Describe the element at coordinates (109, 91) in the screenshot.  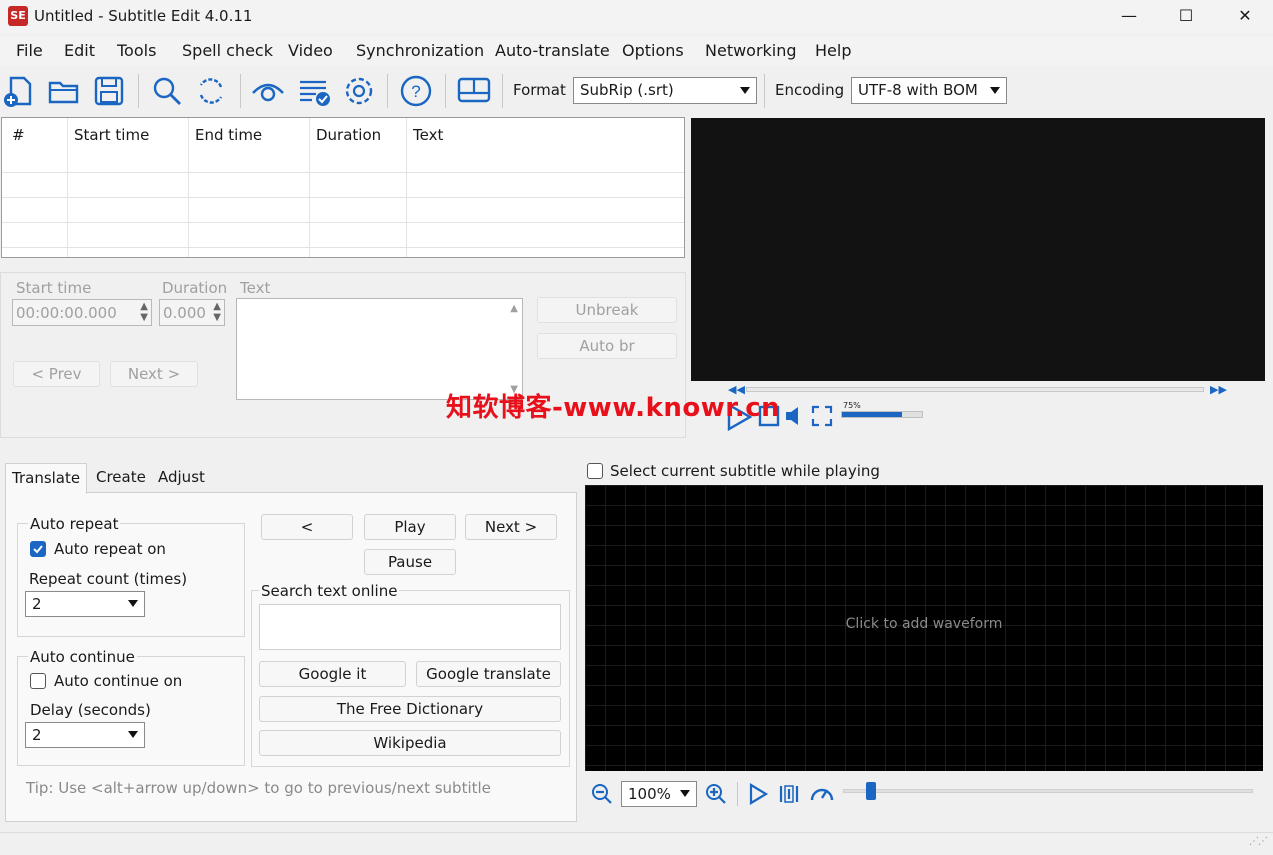
I see `save-icon` at that location.